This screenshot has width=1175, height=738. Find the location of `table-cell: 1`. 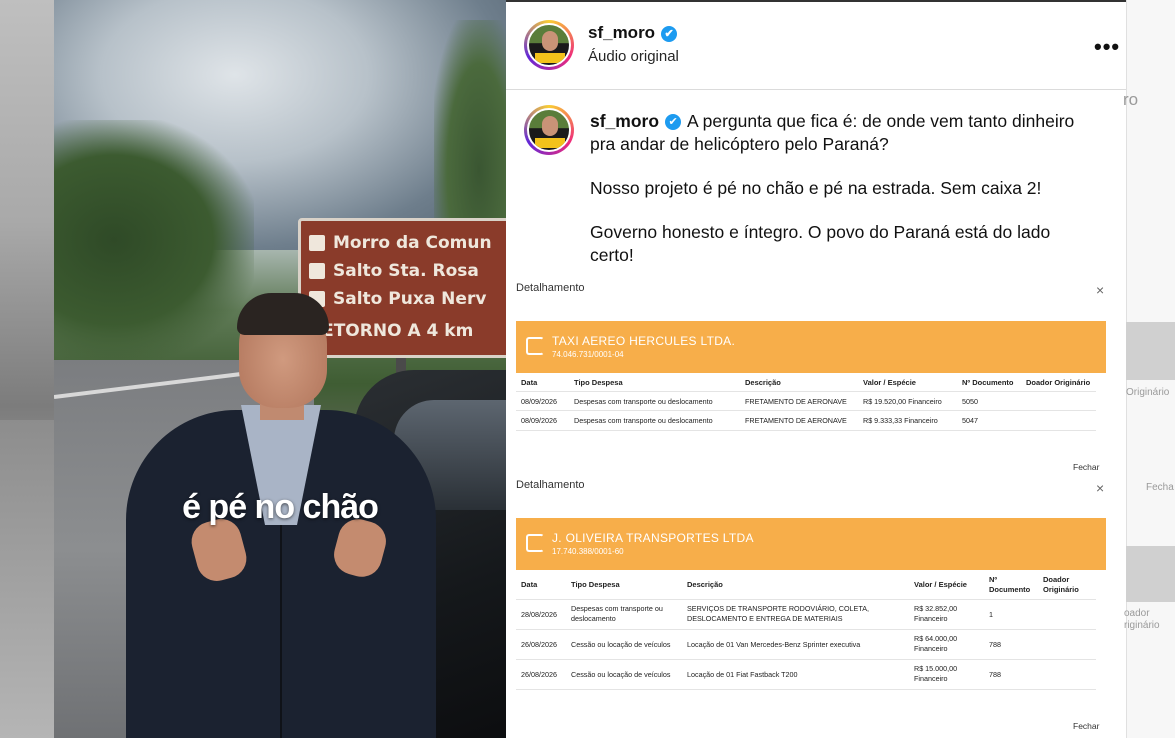

table-cell: 1 is located at coordinates (991, 614).